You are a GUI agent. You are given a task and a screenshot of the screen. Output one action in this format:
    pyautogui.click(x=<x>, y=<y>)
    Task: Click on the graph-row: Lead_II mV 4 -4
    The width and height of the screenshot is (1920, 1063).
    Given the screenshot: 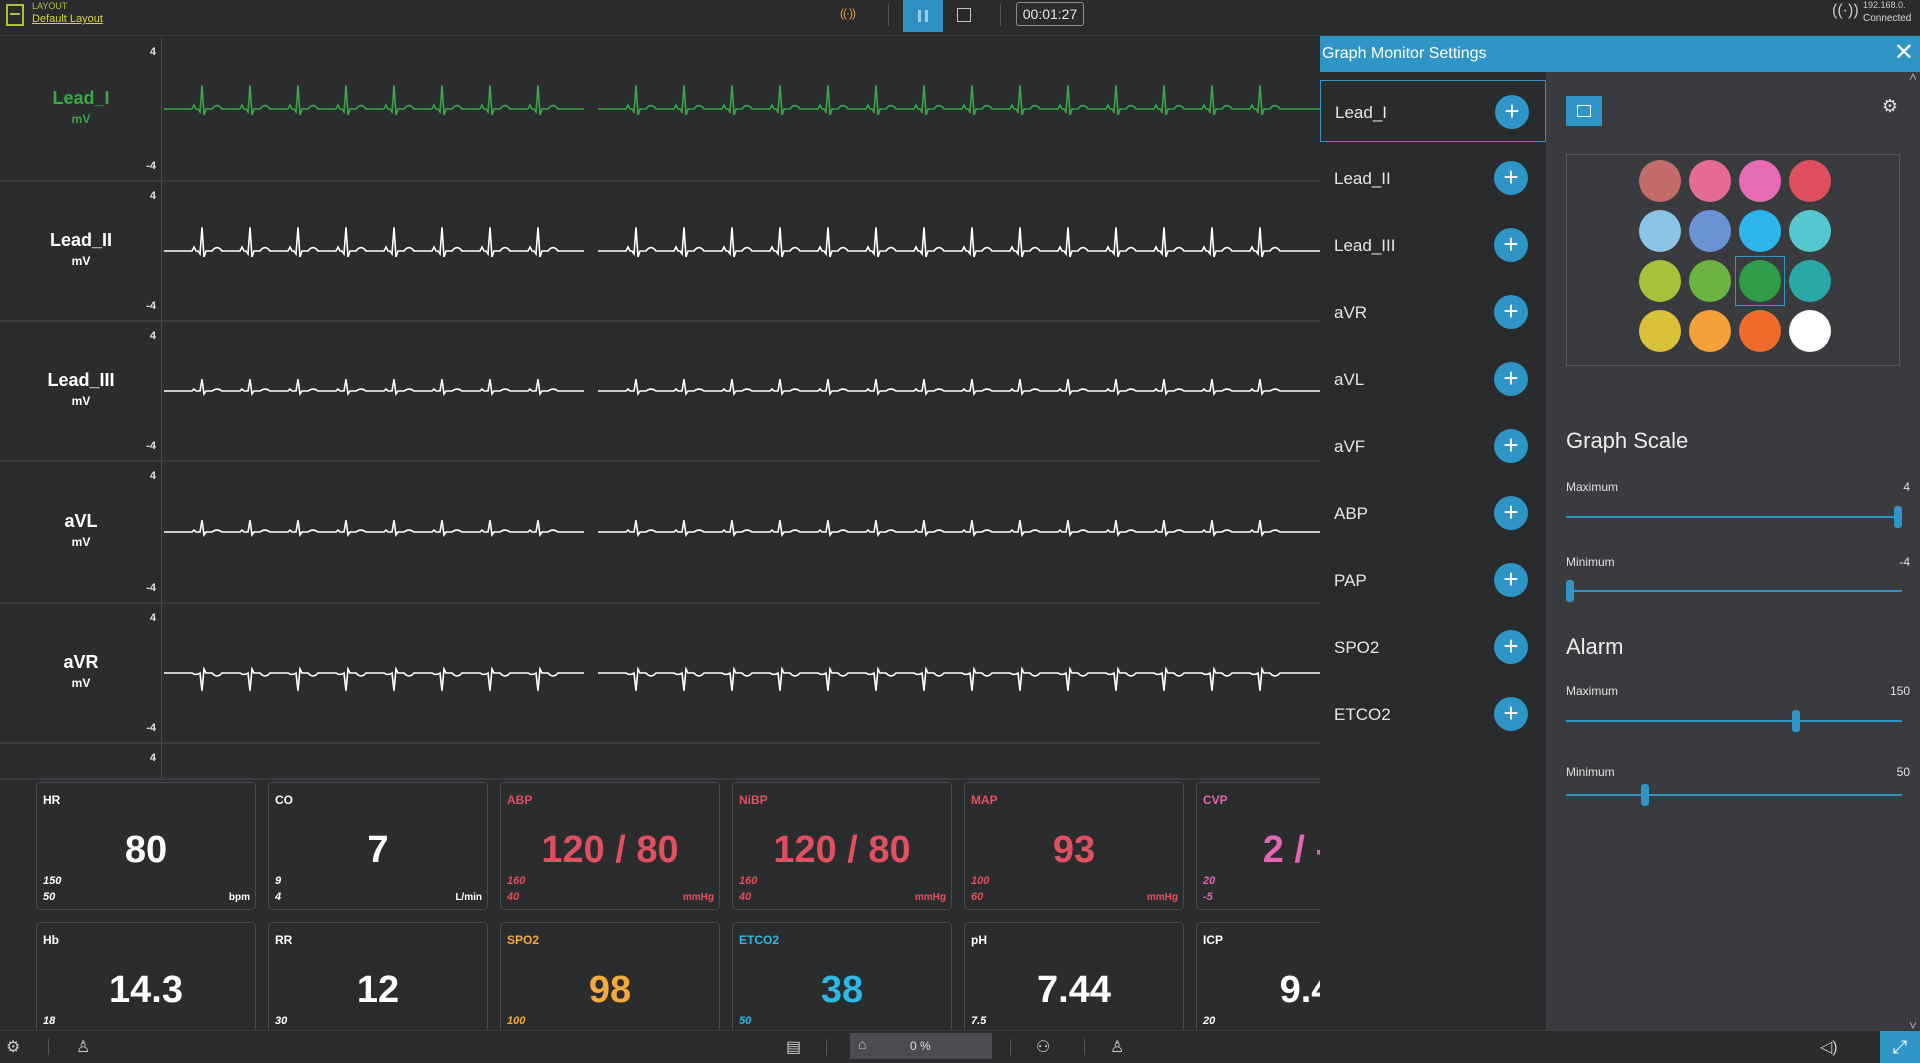 What is the action you would take?
    pyautogui.click(x=660, y=252)
    